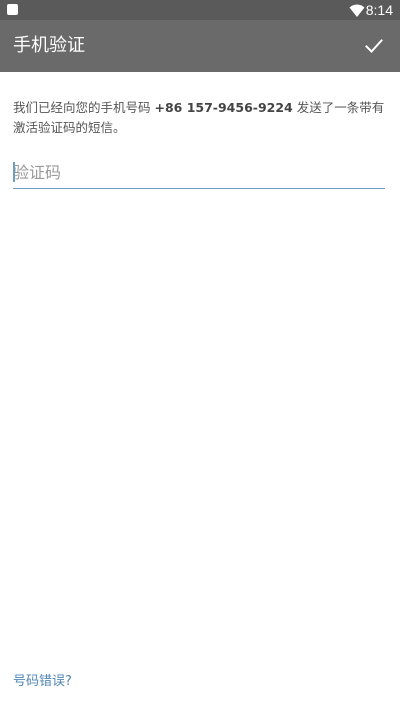 This screenshot has height=710, width=400. Describe the element at coordinates (12, 9) in the screenshot. I see `notification-icon` at that location.